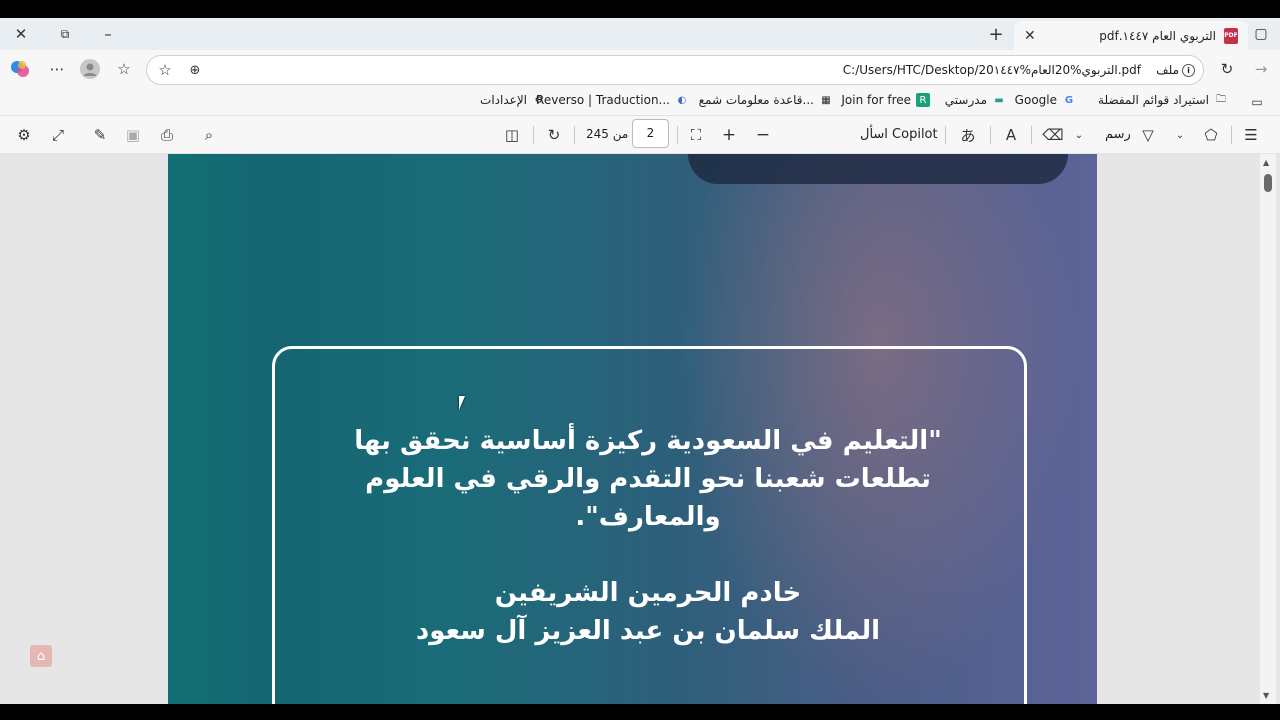 The width and height of the screenshot is (1280, 720). I want to click on profile-avatar, so click(90, 69).